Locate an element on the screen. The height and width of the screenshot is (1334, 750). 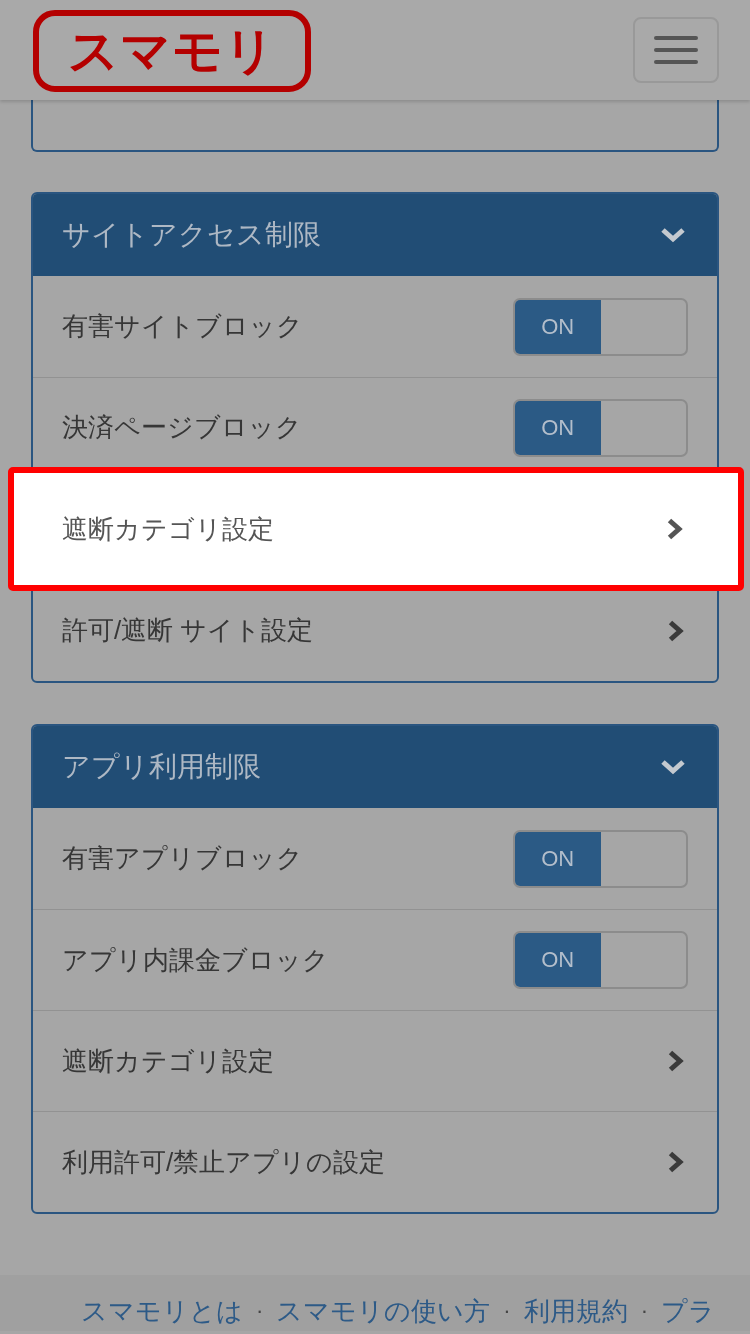
menu-icon is located at coordinates (676, 50).